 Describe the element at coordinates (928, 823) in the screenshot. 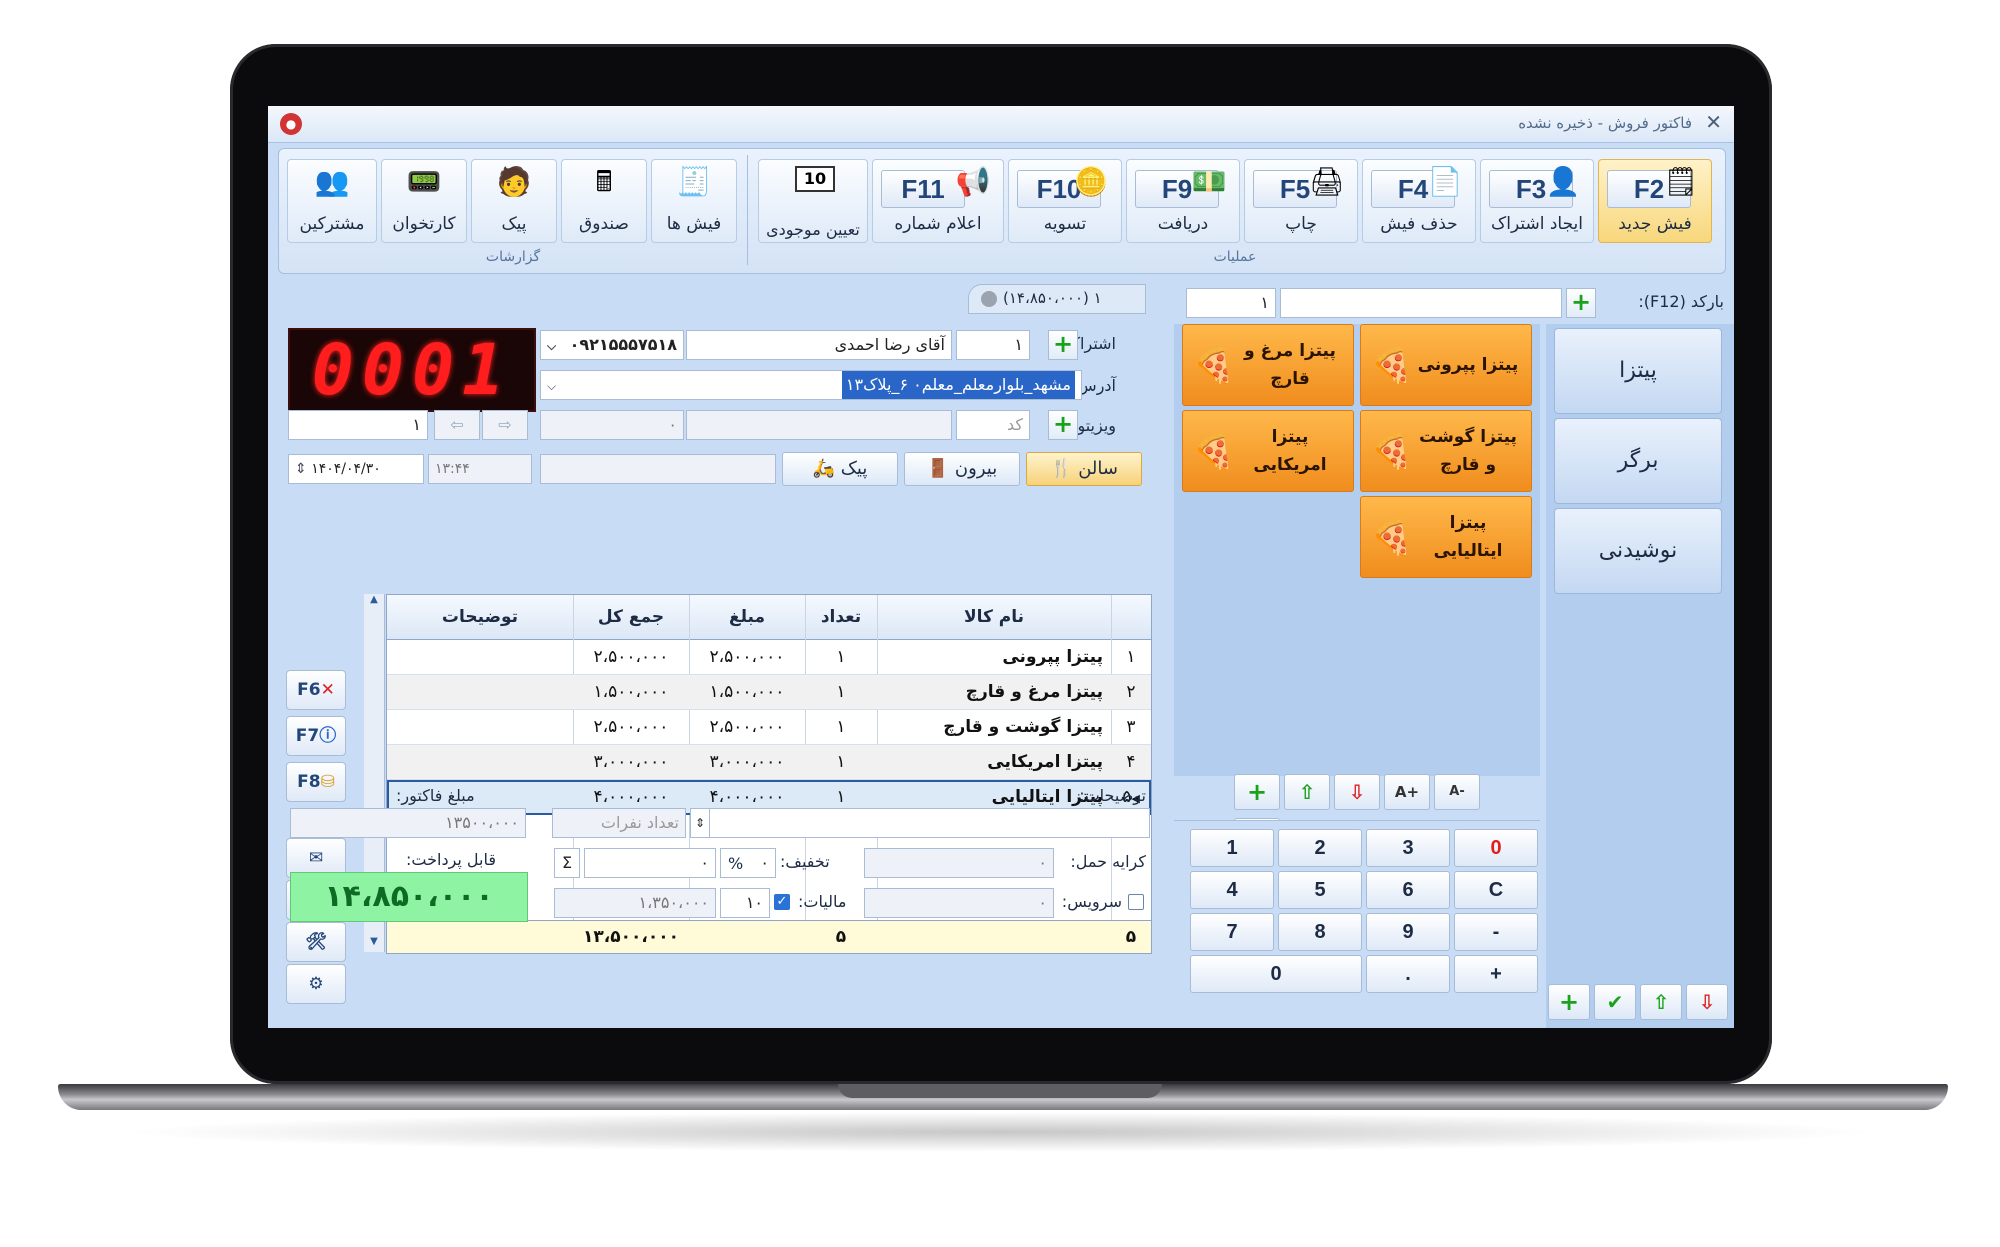

I see `description-field` at that location.